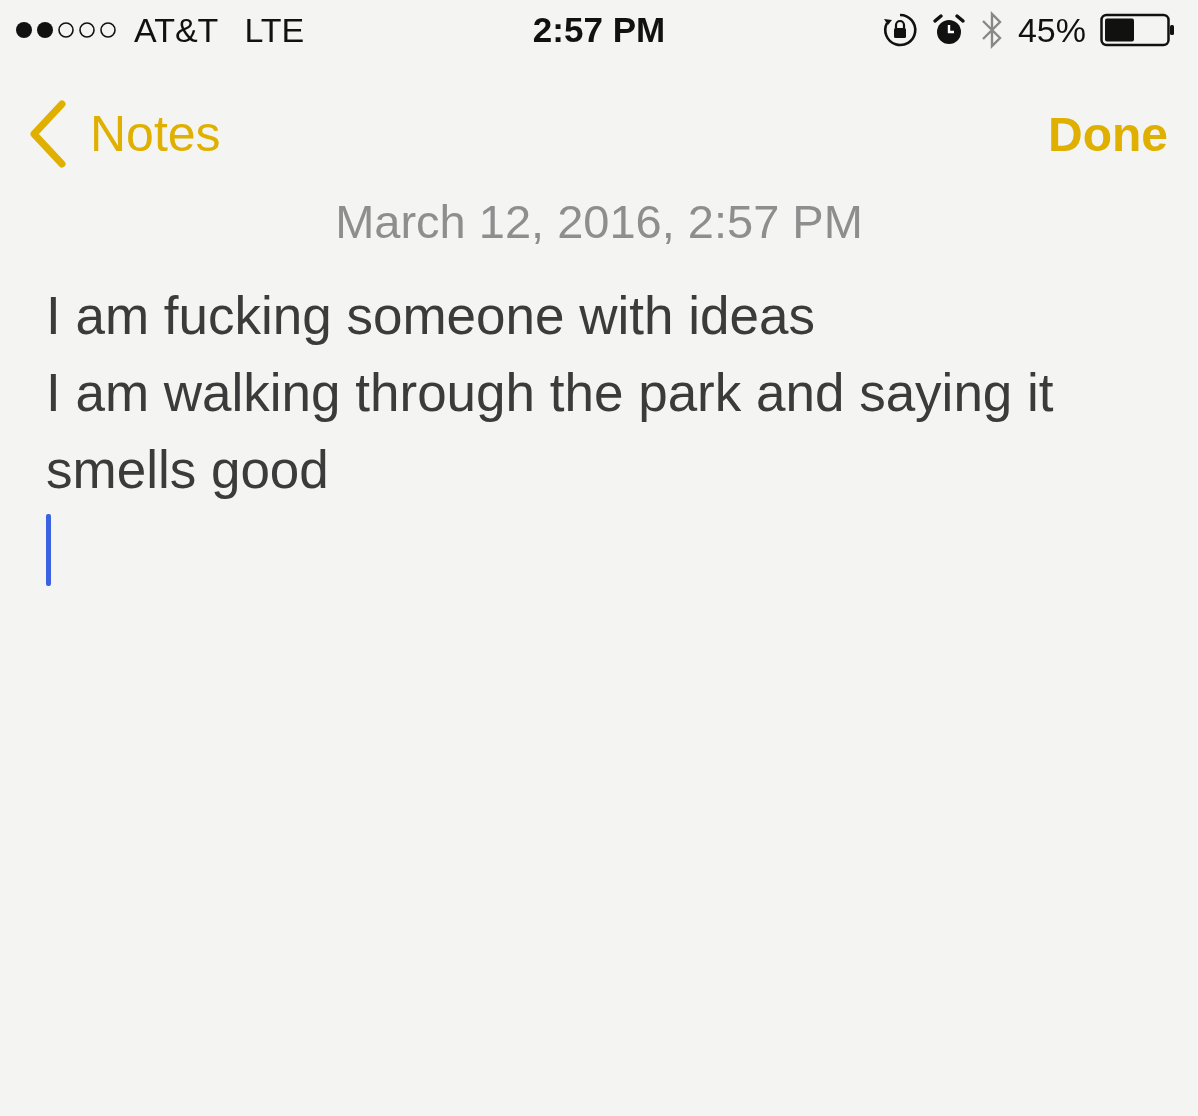 The height and width of the screenshot is (1116, 1198). Describe the element at coordinates (599, 30) in the screenshot. I see `clock: 2:57 PM` at that location.